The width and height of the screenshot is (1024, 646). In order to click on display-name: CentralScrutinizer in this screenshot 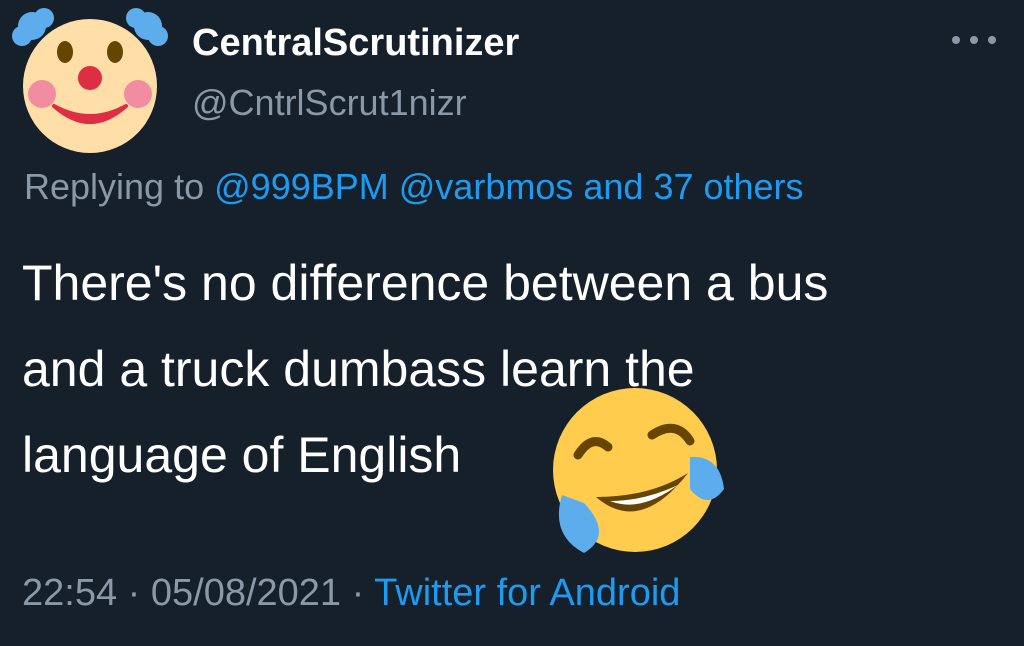, I will do `click(355, 43)`.